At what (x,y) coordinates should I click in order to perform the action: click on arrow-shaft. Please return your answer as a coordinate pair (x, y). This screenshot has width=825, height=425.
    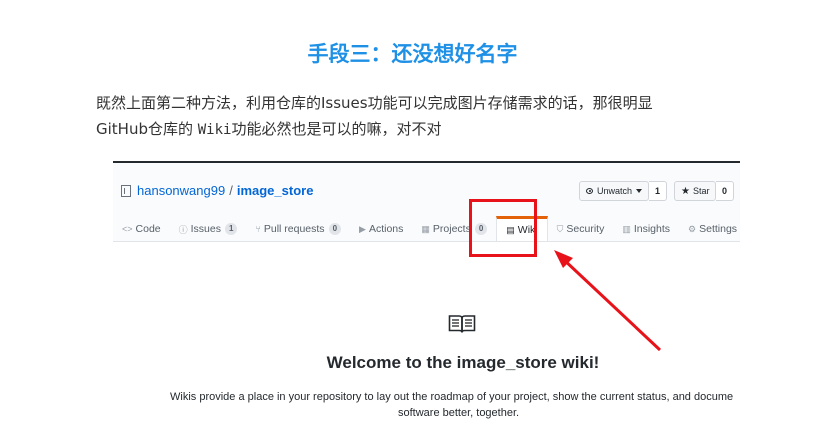
    Looking at the image, I should click on (611, 304).